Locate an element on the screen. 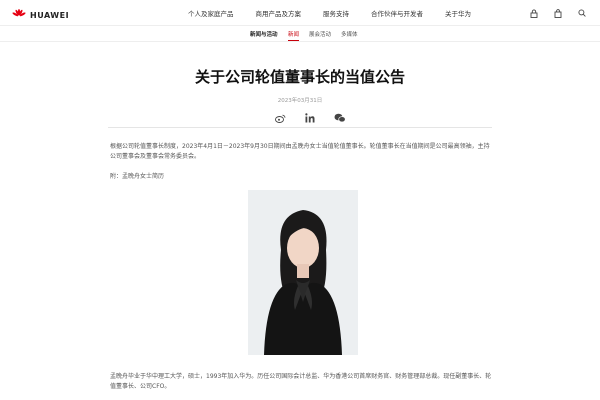 The image size is (600, 400). brand-logo: HUAWEI is located at coordinates (40, 15).